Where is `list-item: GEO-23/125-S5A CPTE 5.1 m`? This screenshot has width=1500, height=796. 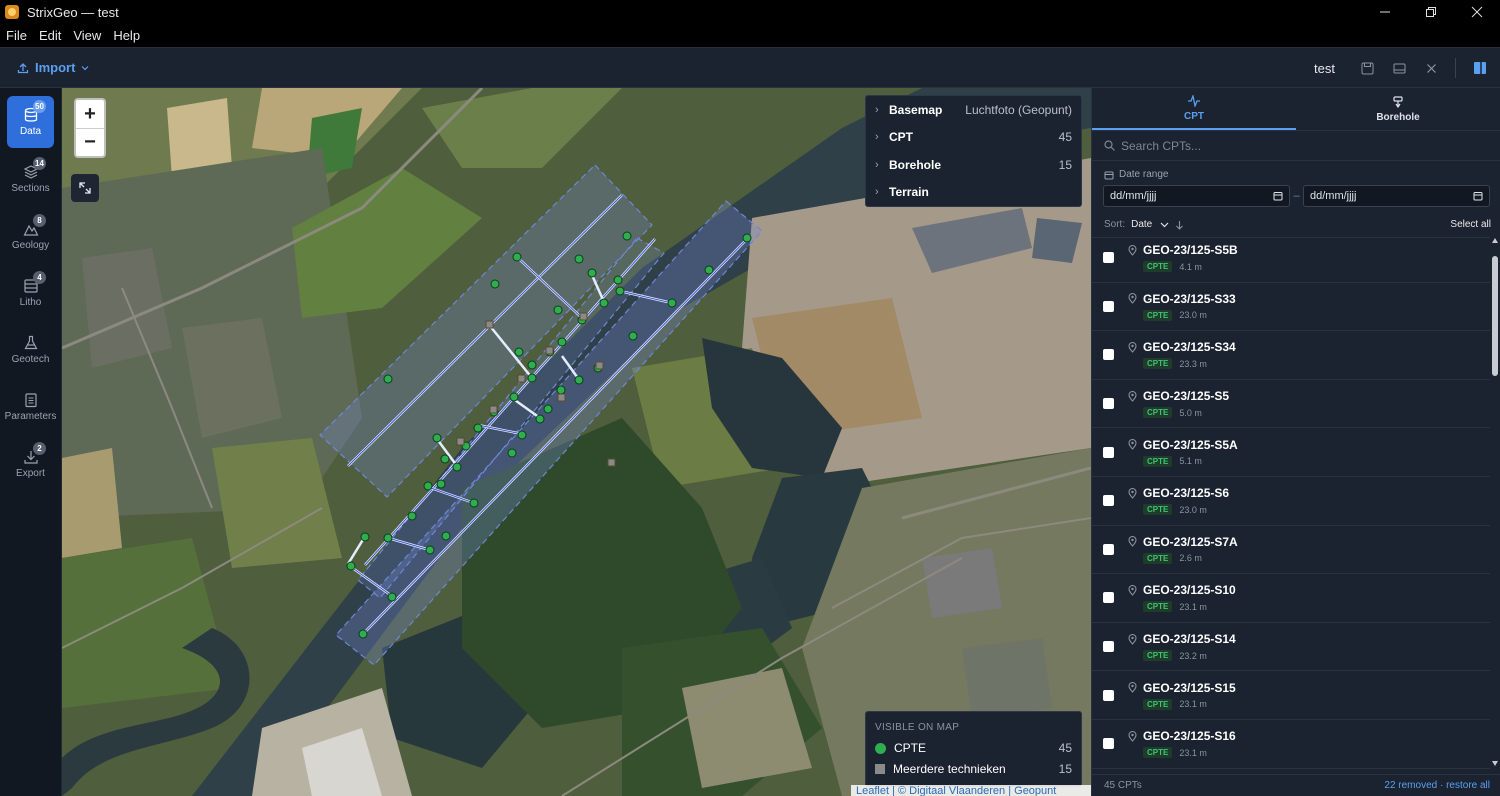 list-item: GEO-23/125-S5A CPTE 5.1 m is located at coordinates (1291, 452).